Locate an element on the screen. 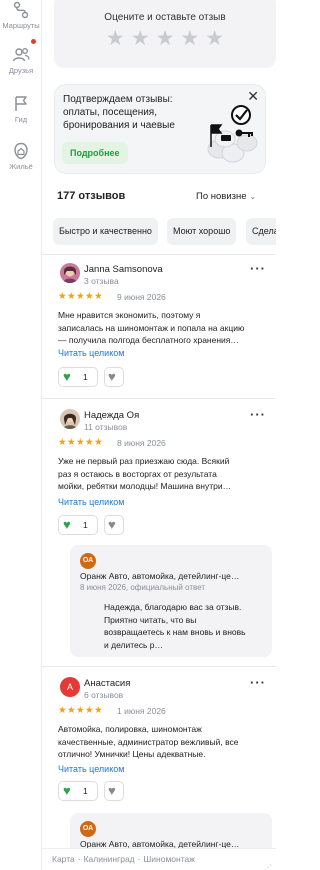  review-text-line: Уже не первый раз приезжаю сюда. Всякий is located at coordinates (144, 461).